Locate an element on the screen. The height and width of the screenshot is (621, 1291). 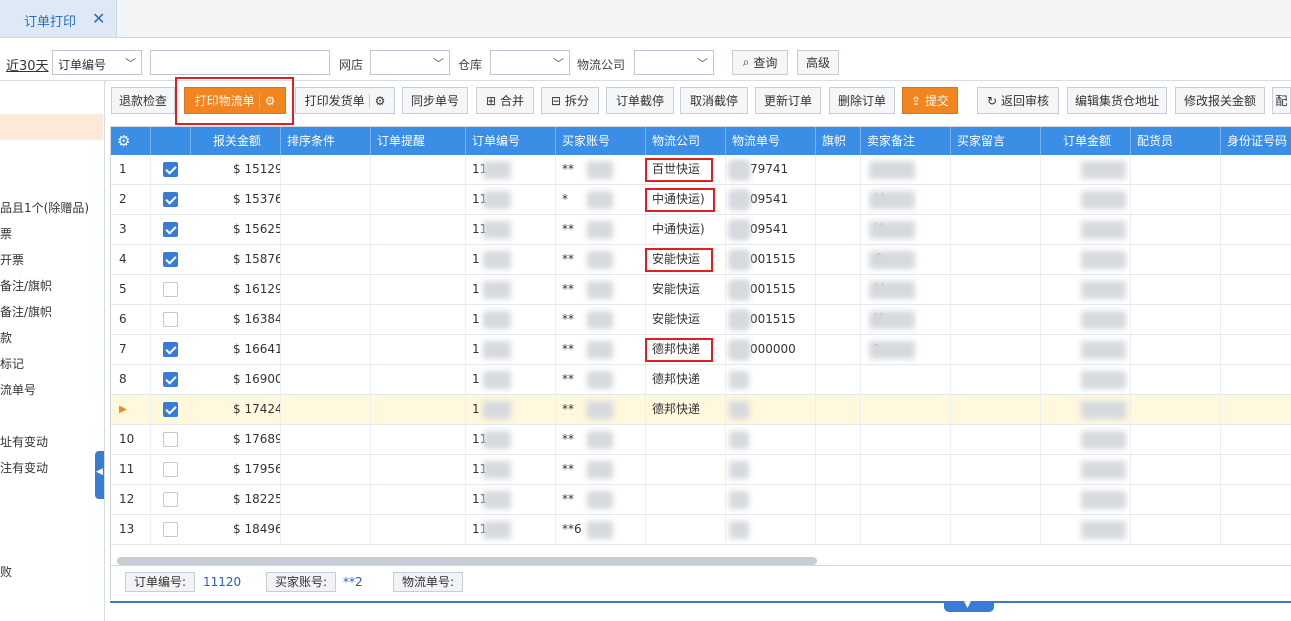
horizontal-scrollbar is located at coordinates (467, 561).